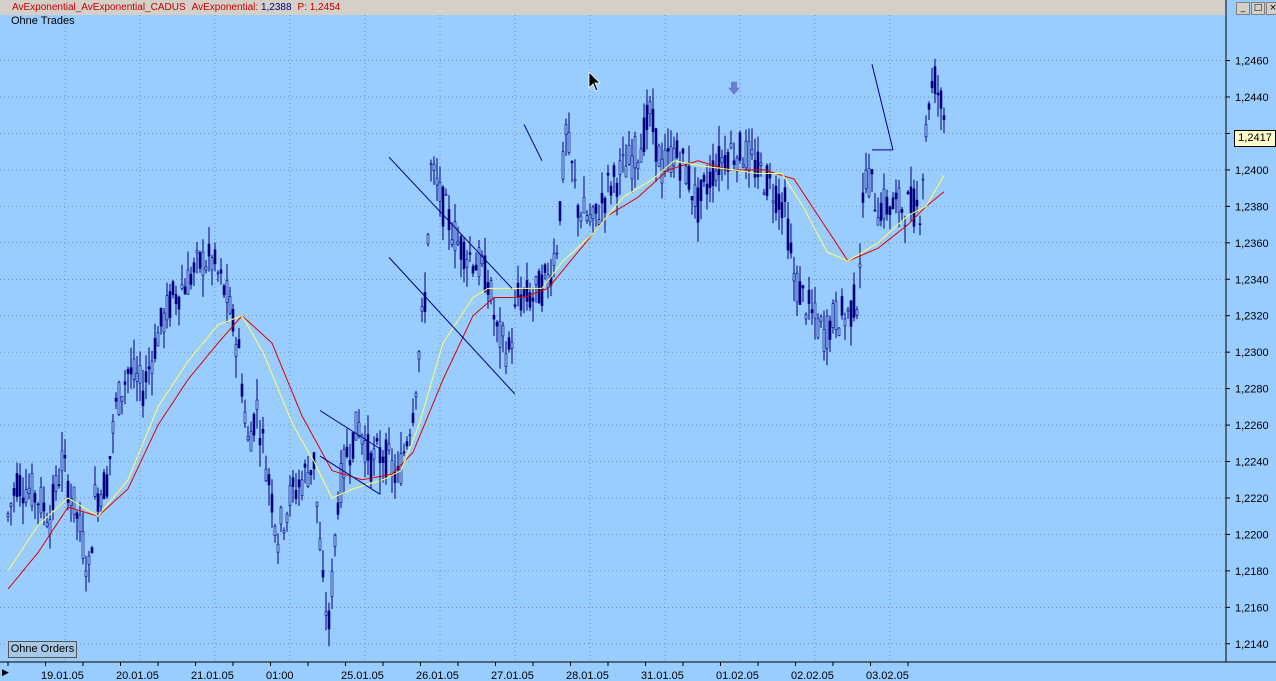 The image size is (1276, 681). What do you see at coordinates (302, 7) in the screenshot?
I see `title-p-label: P:` at bounding box center [302, 7].